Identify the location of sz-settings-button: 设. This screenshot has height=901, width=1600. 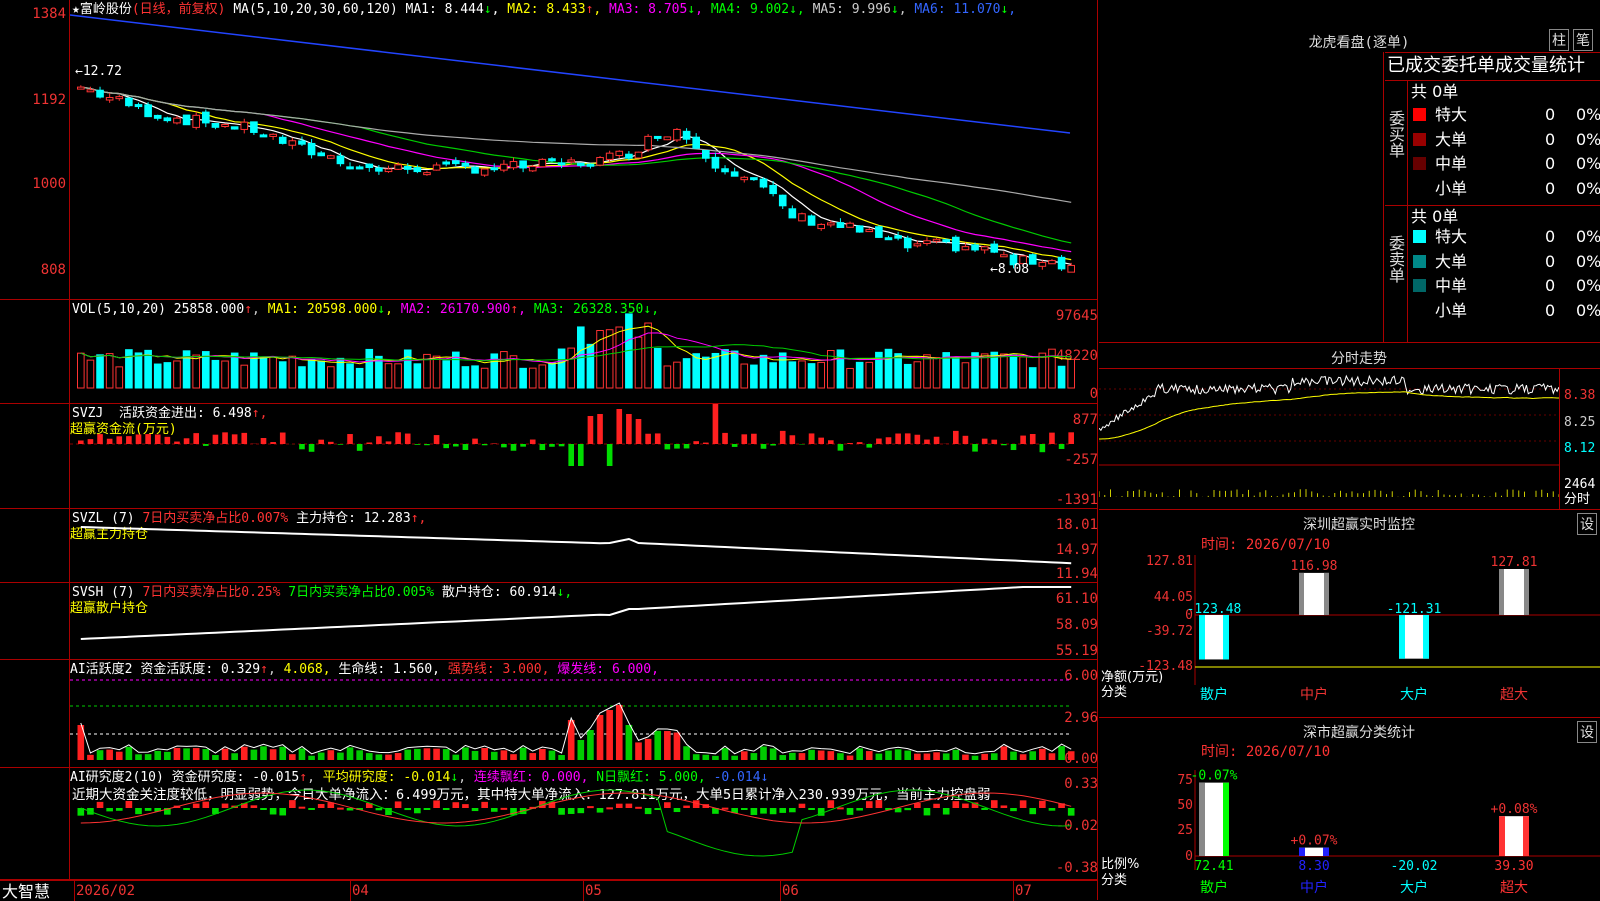
(1587, 524).